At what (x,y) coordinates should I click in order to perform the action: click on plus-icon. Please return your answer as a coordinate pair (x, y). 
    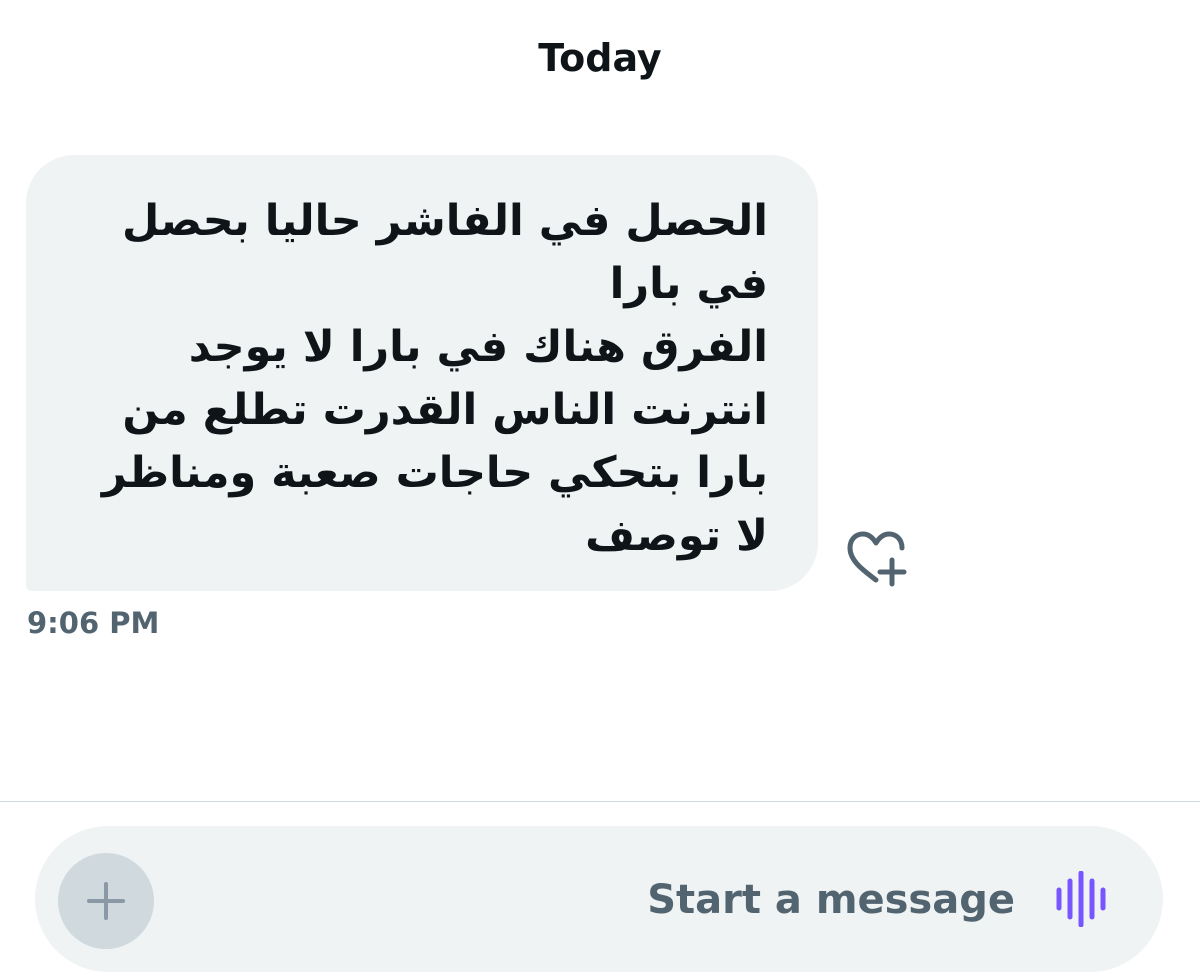
    Looking at the image, I should click on (106, 901).